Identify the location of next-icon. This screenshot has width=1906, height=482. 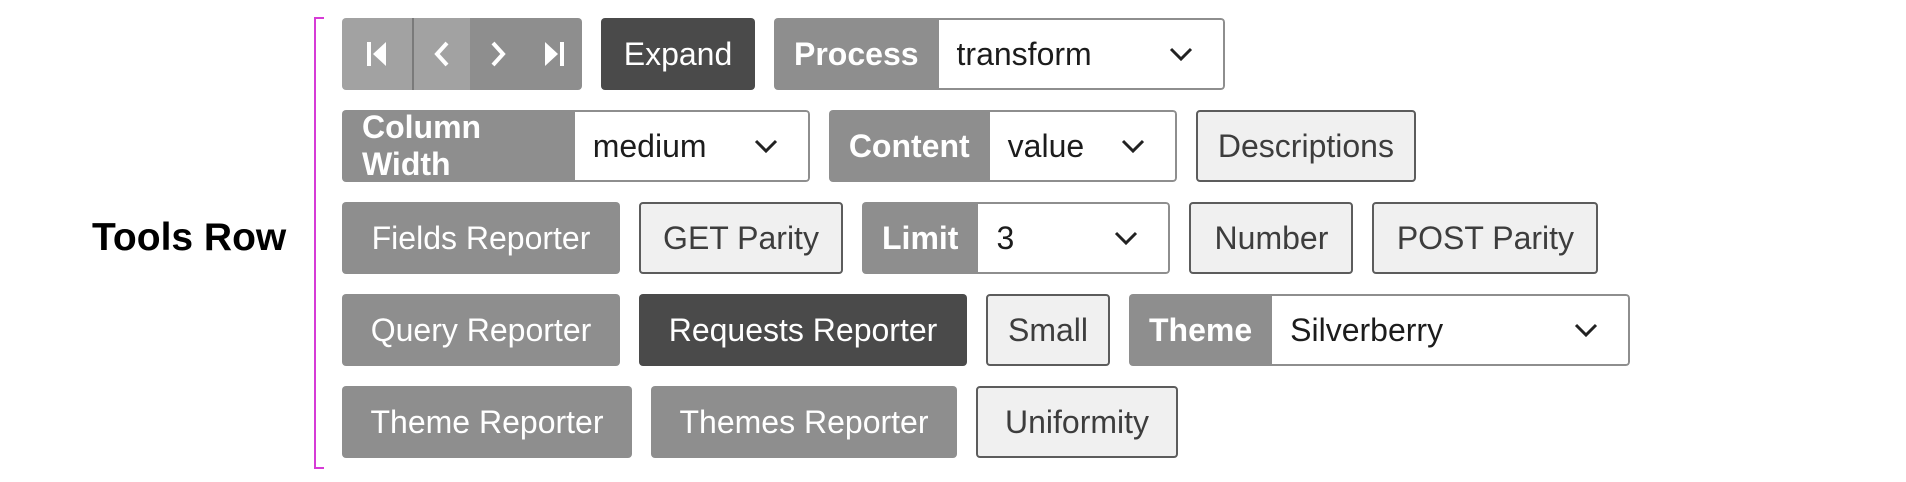
(498, 54).